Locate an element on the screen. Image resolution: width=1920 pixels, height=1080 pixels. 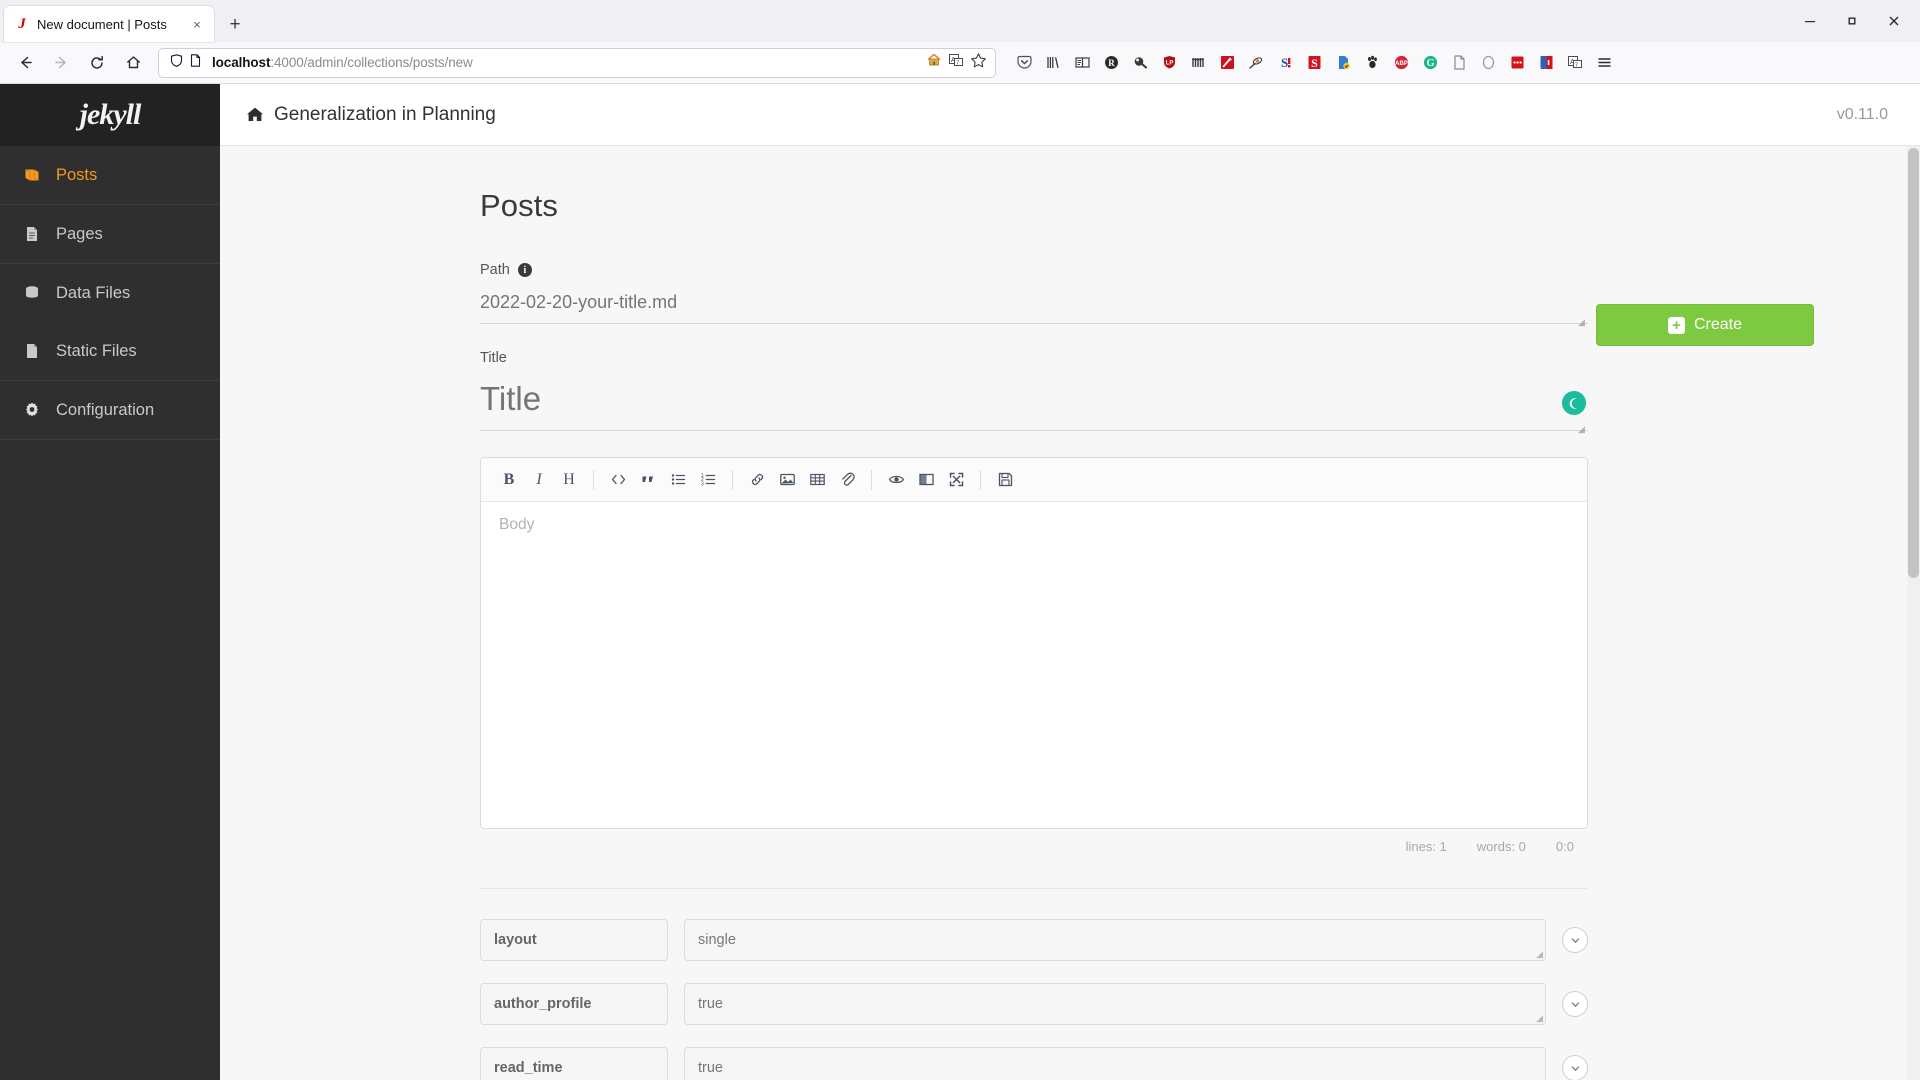
close-icon is located at coordinates (1894, 21).